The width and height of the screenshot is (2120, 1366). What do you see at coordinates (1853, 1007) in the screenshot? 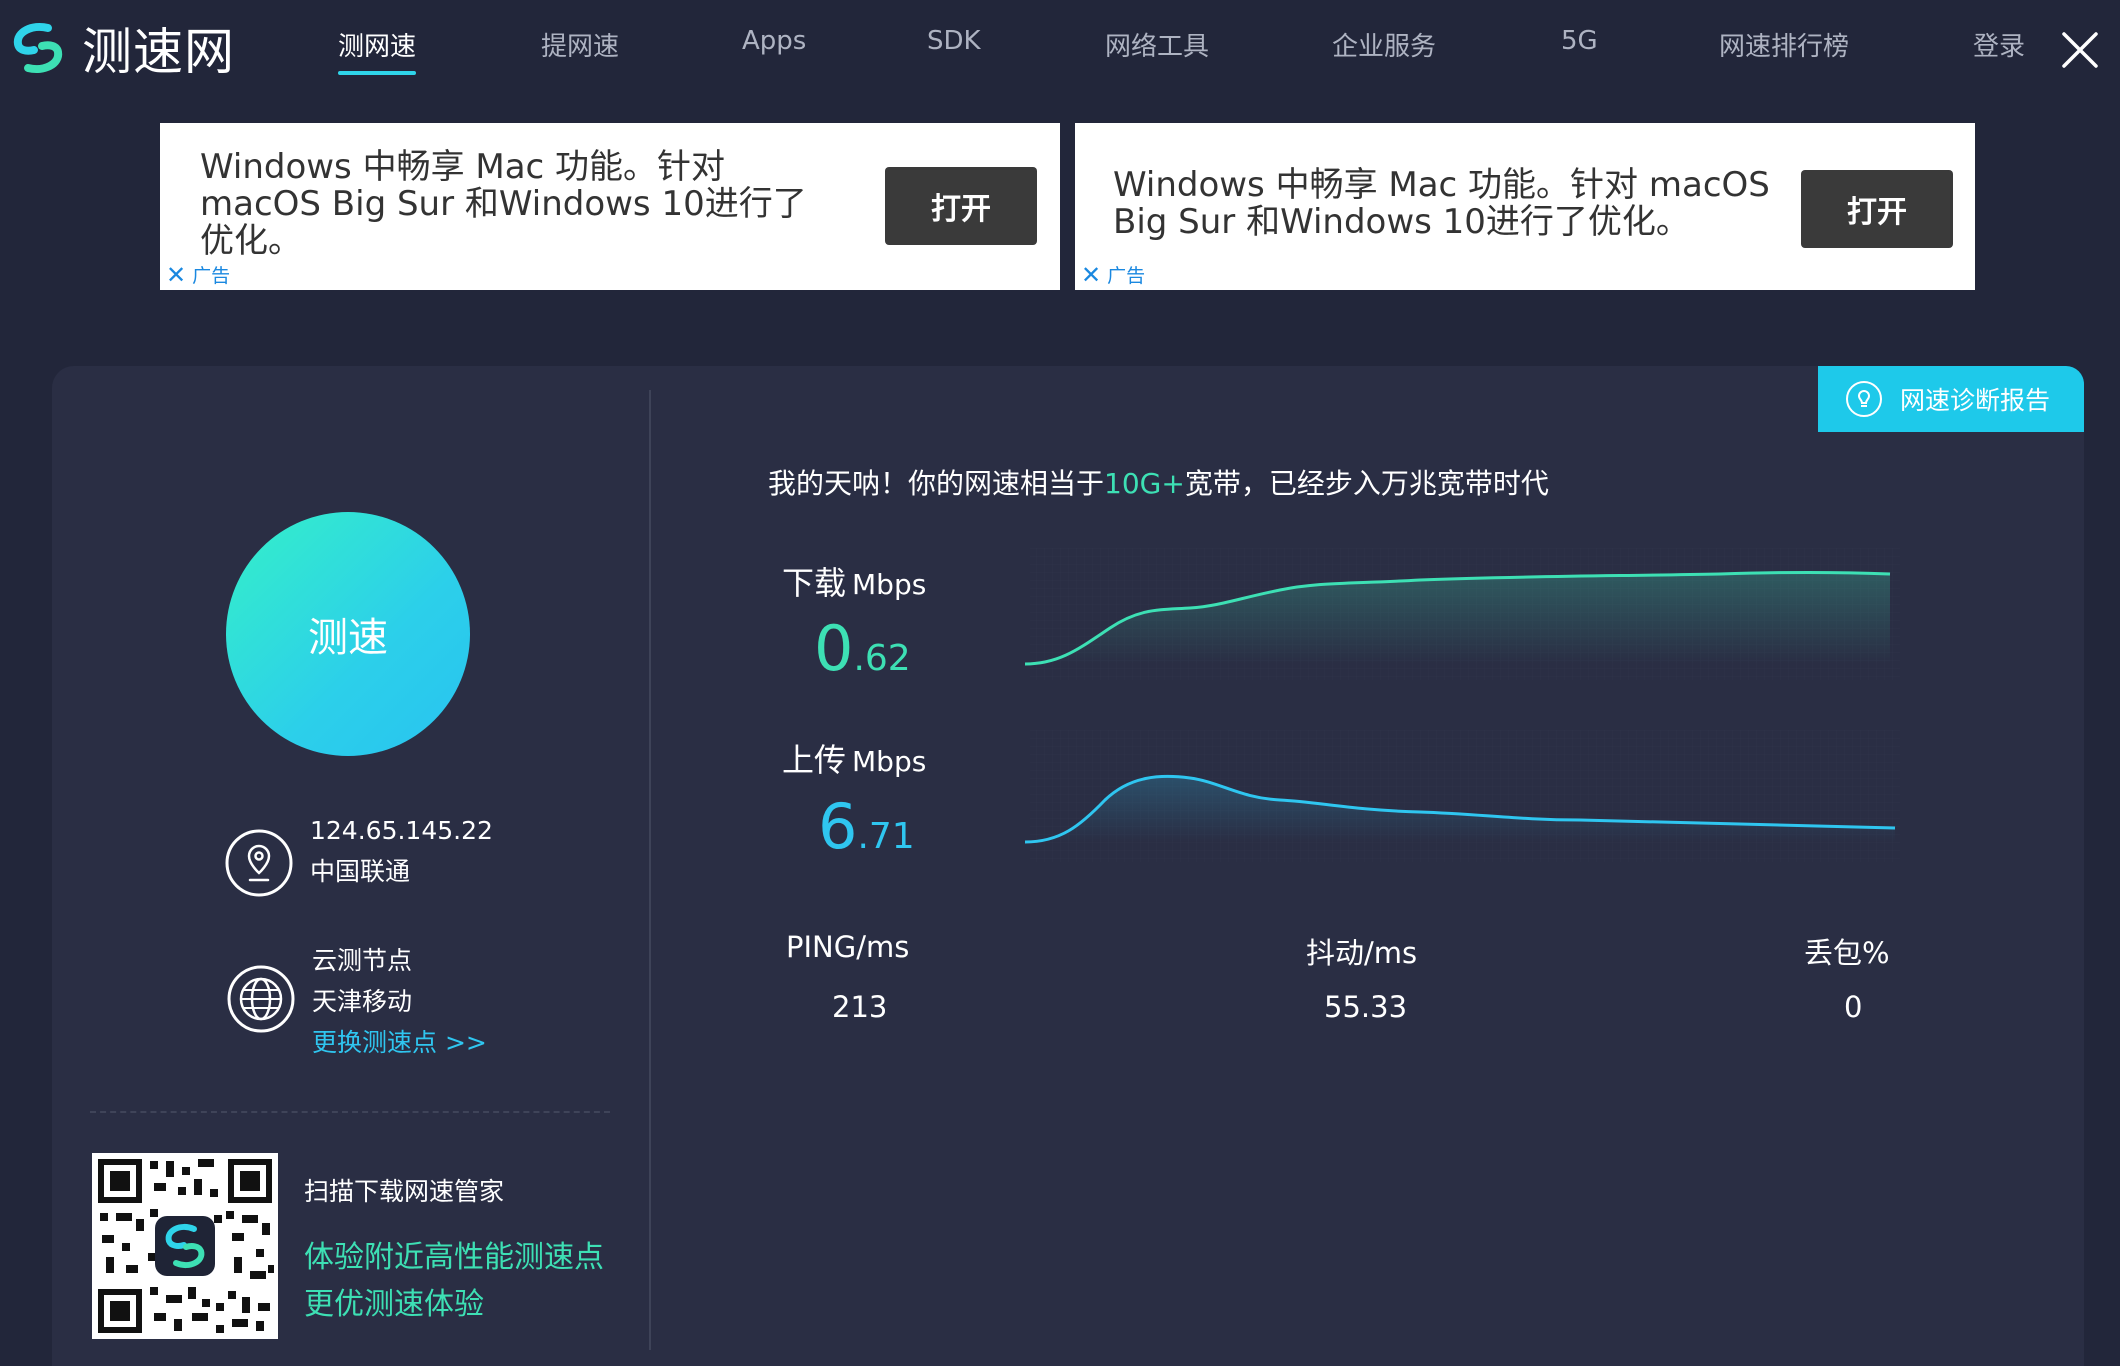
I see `packet-loss-value: 0` at bounding box center [1853, 1007].